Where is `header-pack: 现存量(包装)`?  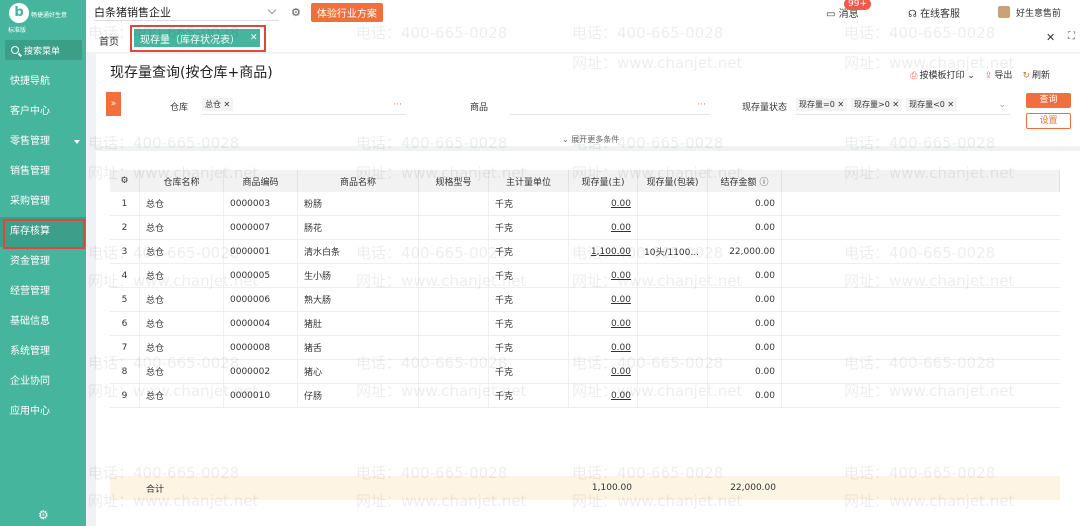
header-pack: 现存量(包装) is located at coordinates (673, 181).